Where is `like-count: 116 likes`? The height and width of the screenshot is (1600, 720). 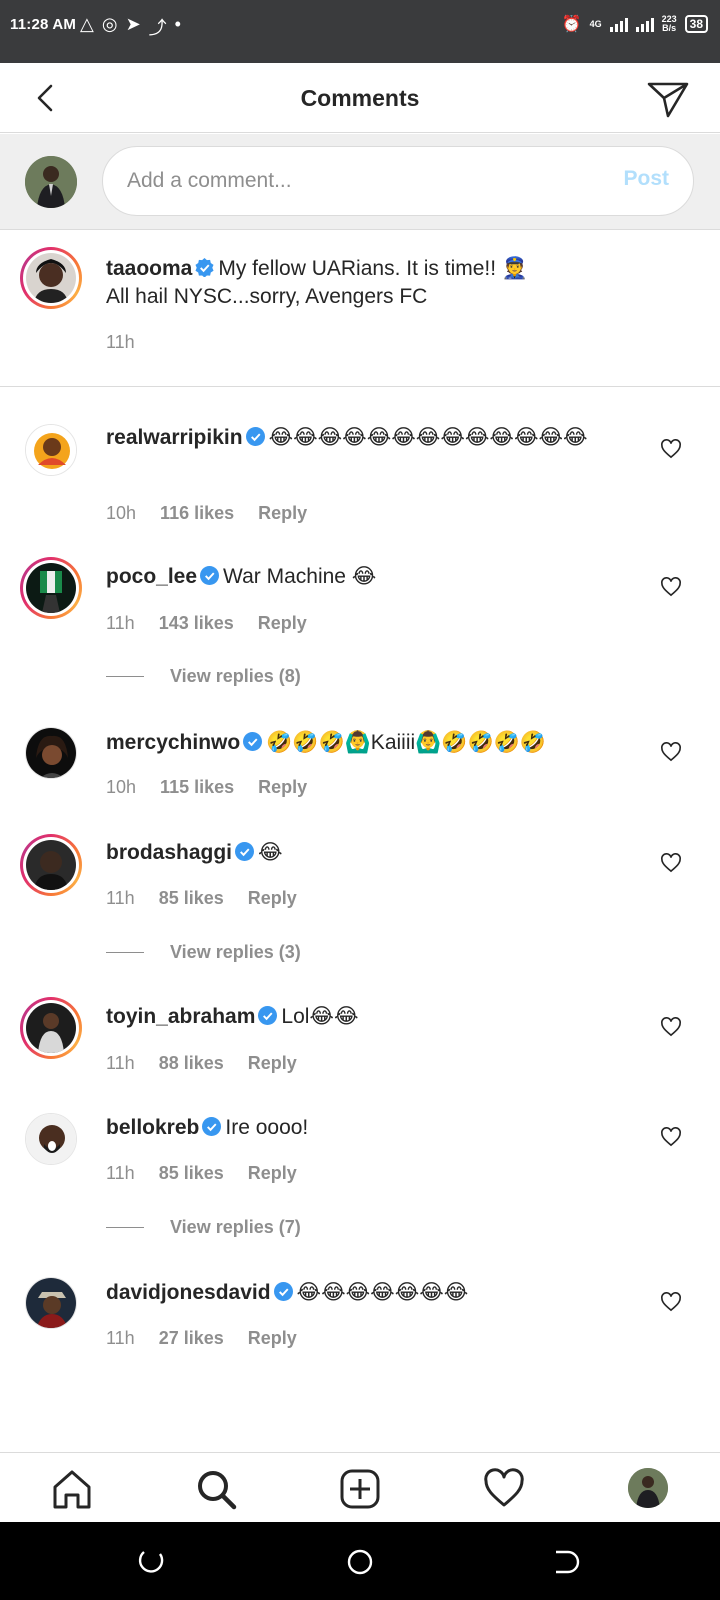 like-count: 116 likes is located at coordinates (197, 513).